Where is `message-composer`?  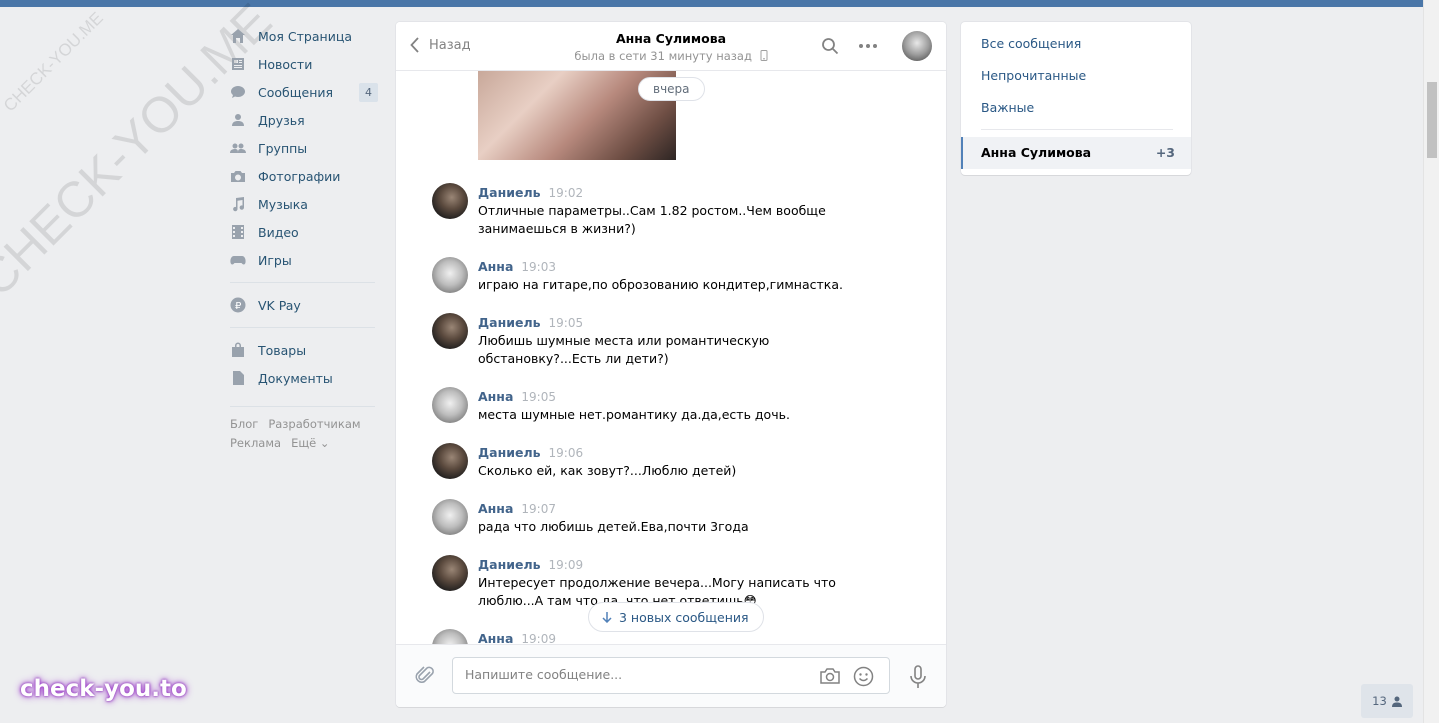 message-composer is located at coordinates (671, 675).